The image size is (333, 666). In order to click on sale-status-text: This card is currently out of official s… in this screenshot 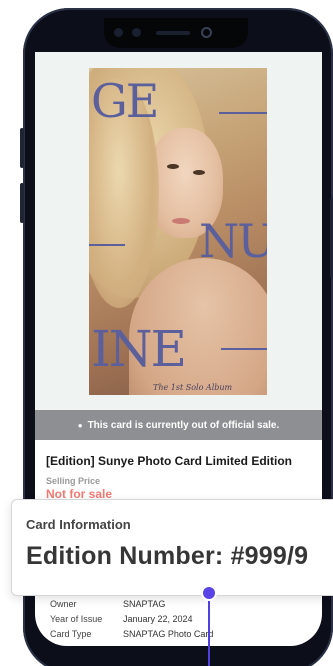, I will do `click(183, 425)`.